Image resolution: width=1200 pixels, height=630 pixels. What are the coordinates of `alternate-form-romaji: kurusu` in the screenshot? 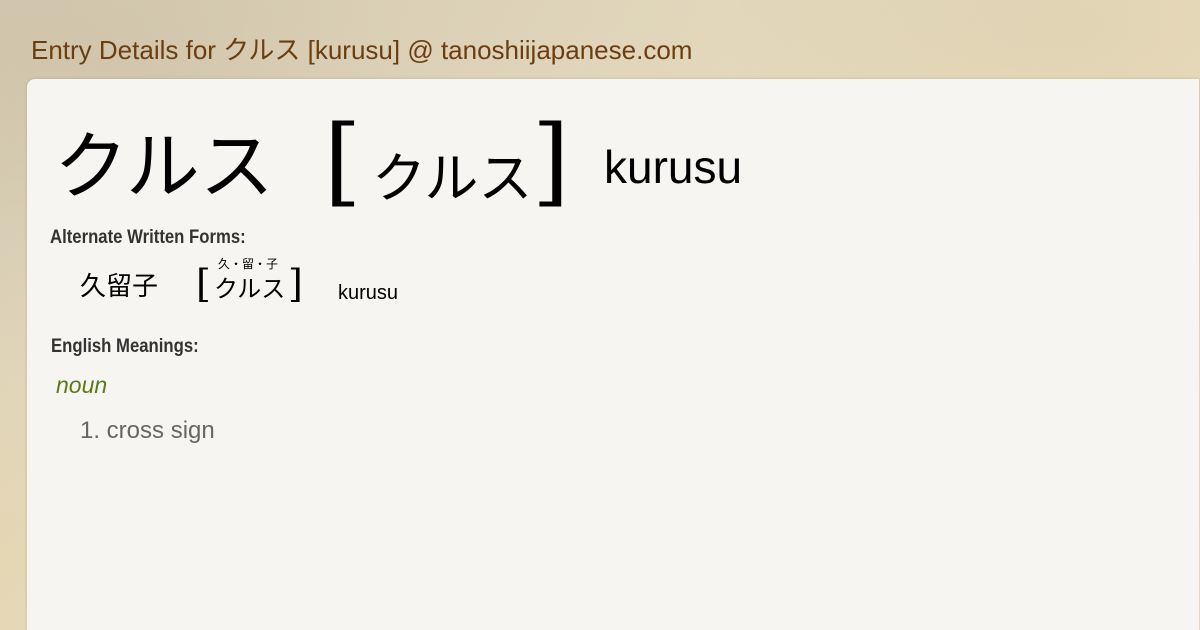 It's located at (368, 293).